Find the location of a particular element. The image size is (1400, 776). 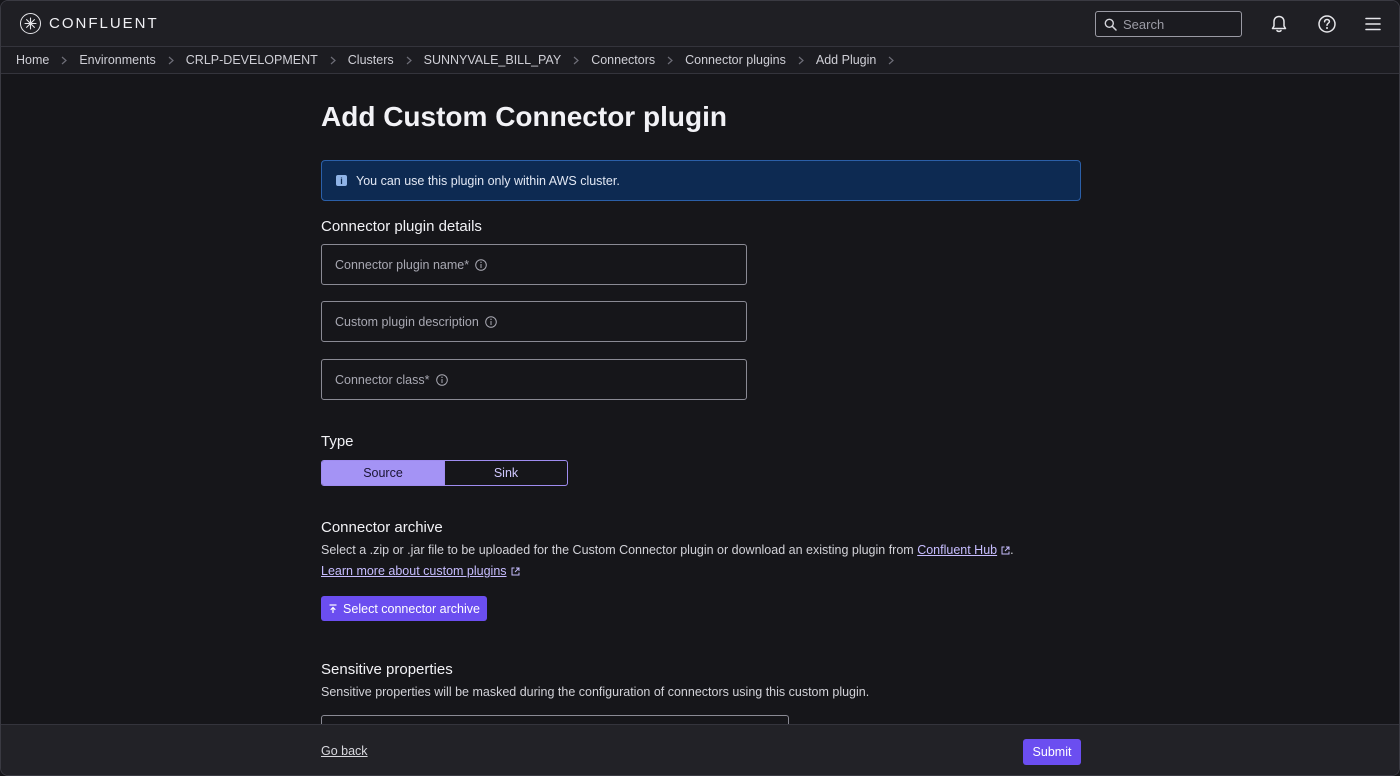

brand-logo: CONFLUENT is located at coordinates (89, 23).